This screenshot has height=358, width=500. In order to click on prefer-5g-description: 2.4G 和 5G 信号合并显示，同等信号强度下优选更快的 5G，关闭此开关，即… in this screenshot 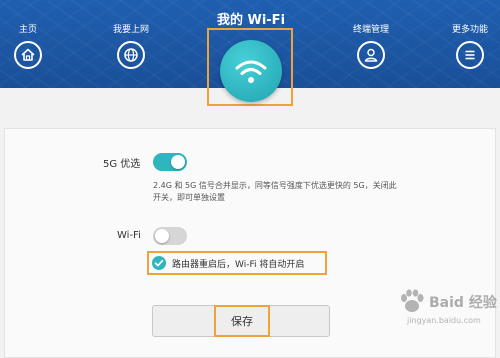, I will do `click(275, 191)`.